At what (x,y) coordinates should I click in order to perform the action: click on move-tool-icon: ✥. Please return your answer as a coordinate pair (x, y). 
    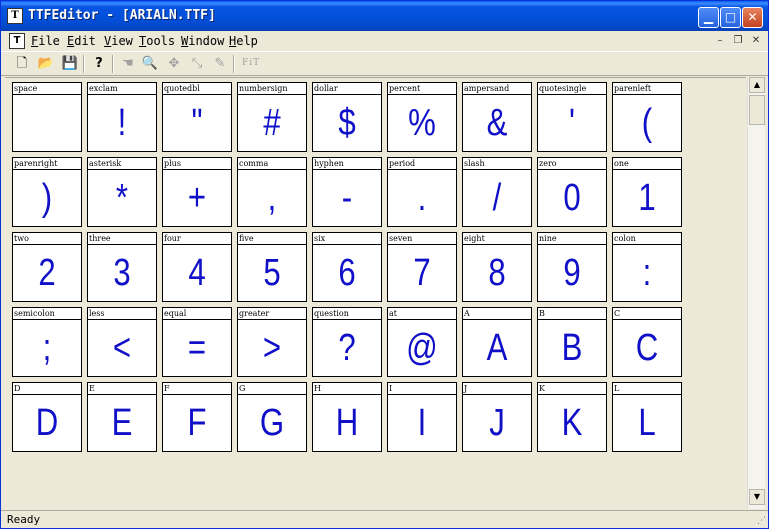
    Looking at the image, I should click on (174, 64).